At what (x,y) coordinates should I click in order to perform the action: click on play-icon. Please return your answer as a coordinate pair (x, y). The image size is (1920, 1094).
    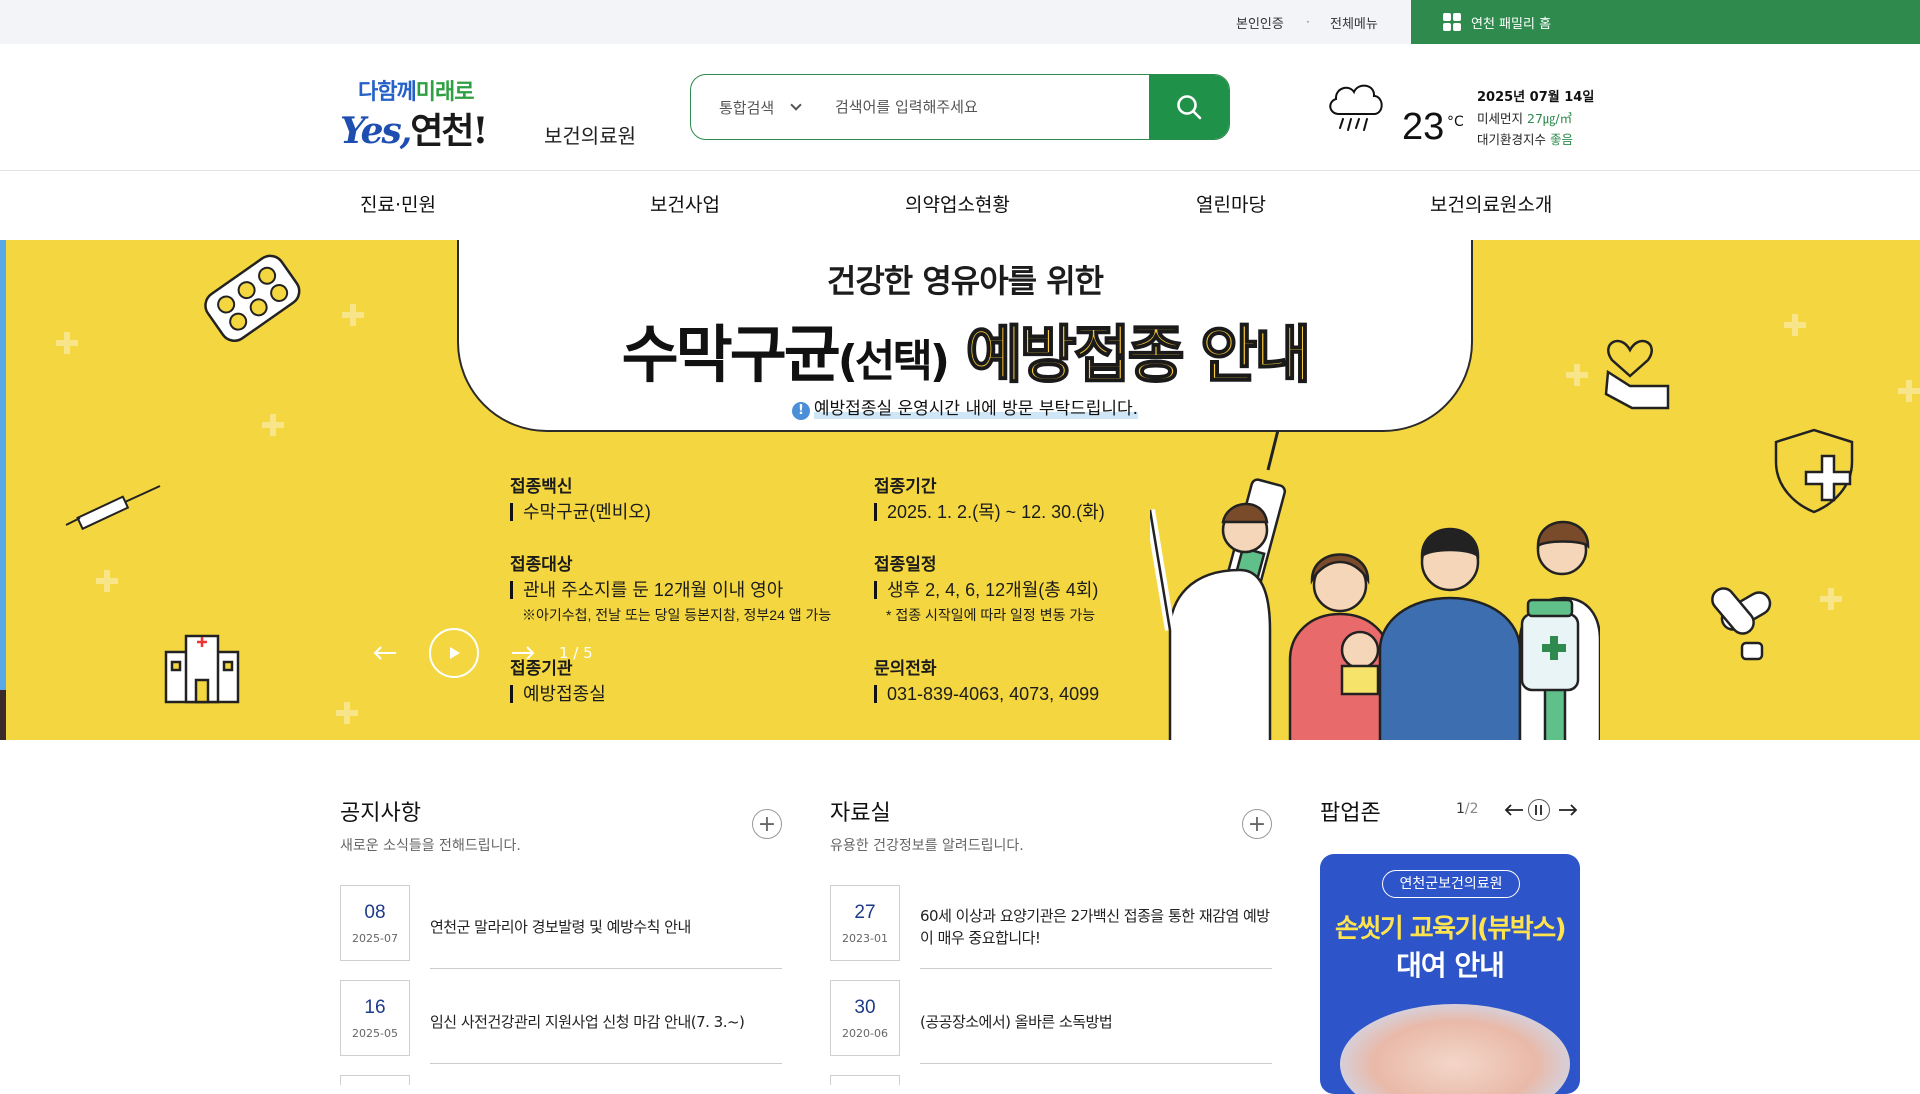
    Looking at the image, I should click on (455, 653).